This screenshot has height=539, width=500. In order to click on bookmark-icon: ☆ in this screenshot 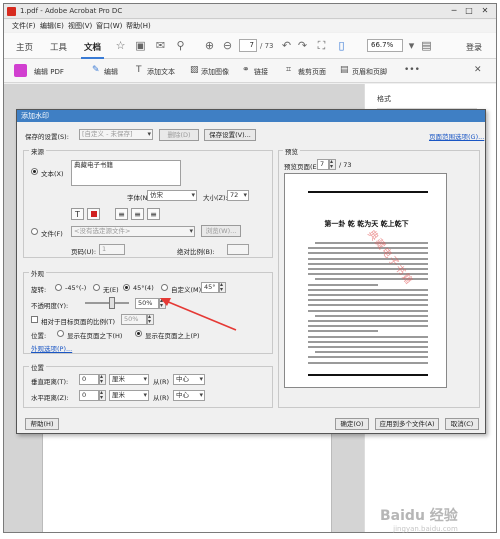, I will do `click(120, 45)`.